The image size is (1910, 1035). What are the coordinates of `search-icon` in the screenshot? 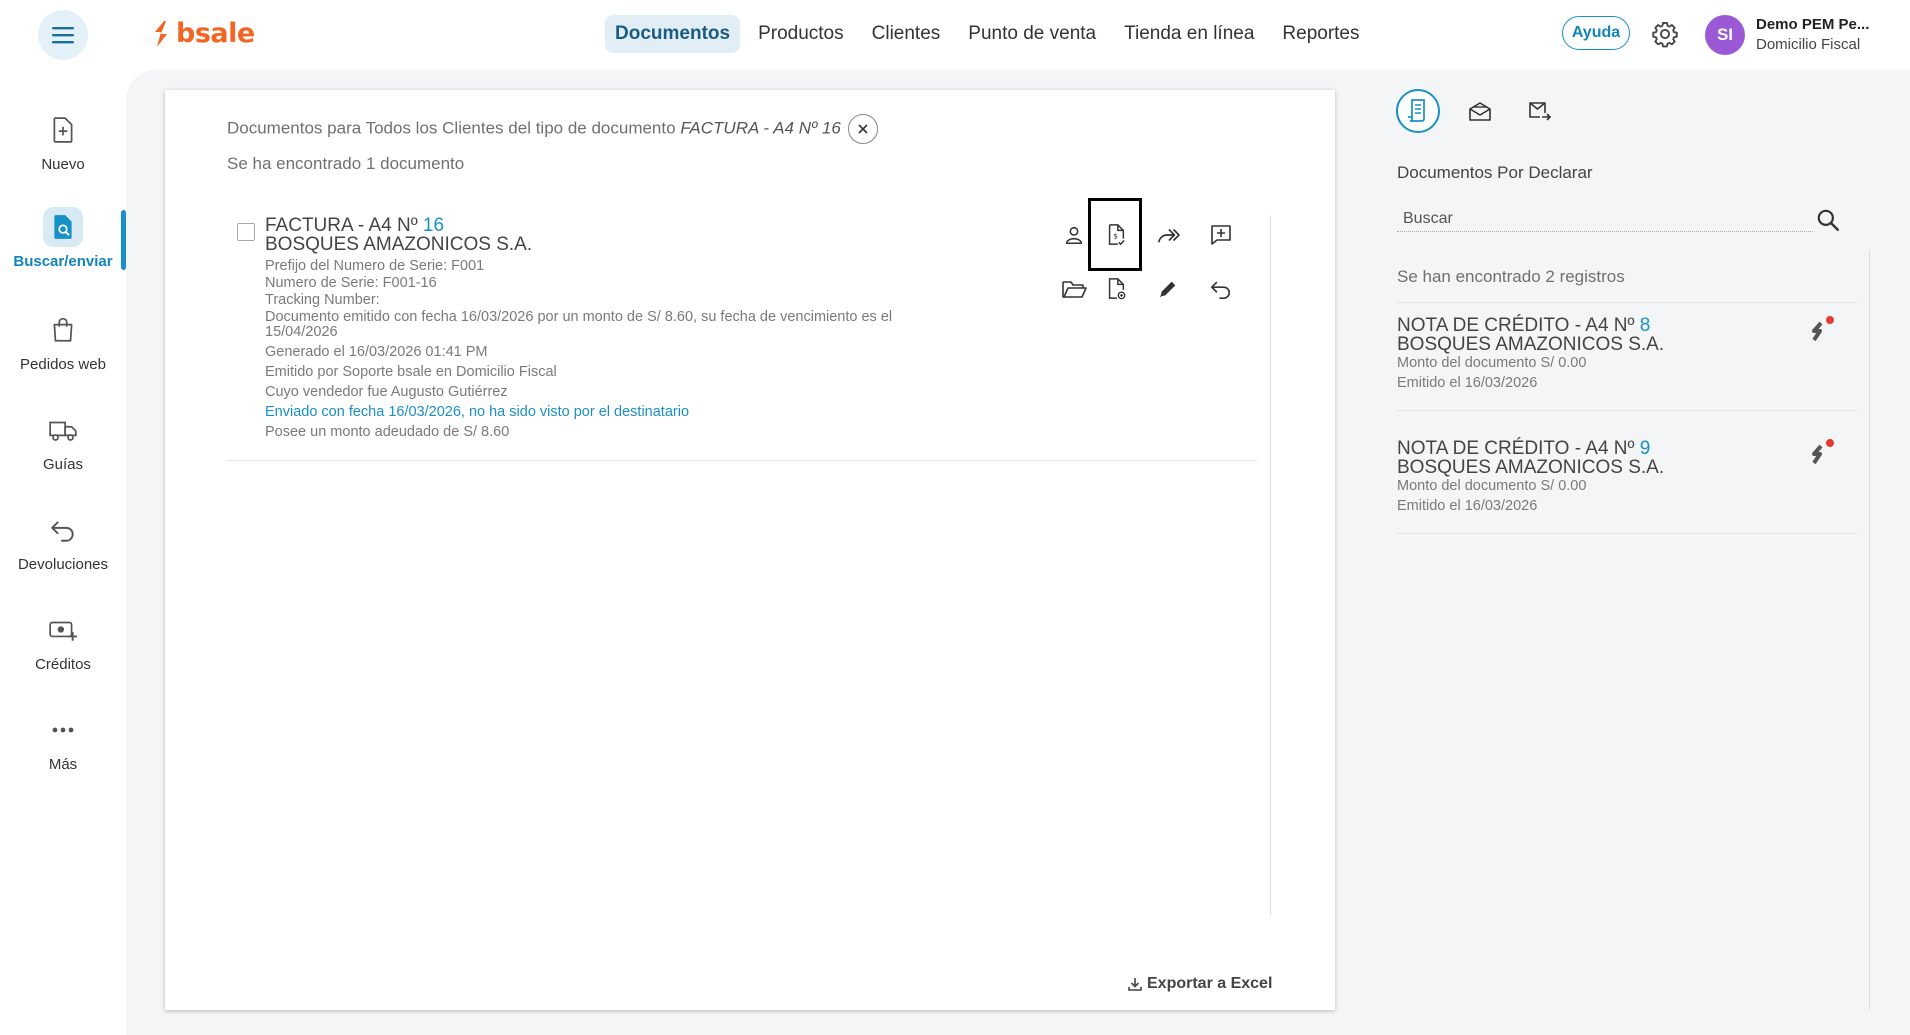 It's located at (1828, 220).